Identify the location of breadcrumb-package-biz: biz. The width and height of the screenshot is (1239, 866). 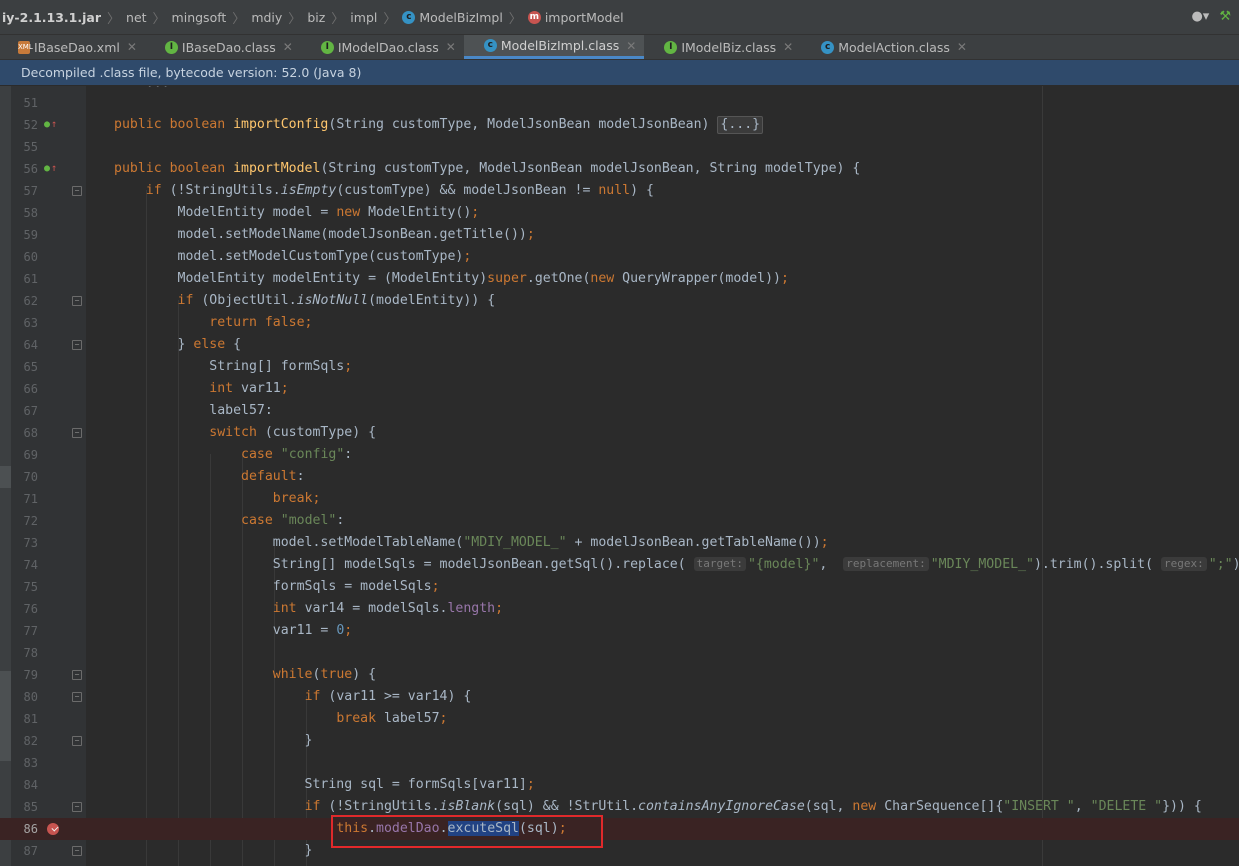
(316, 17).